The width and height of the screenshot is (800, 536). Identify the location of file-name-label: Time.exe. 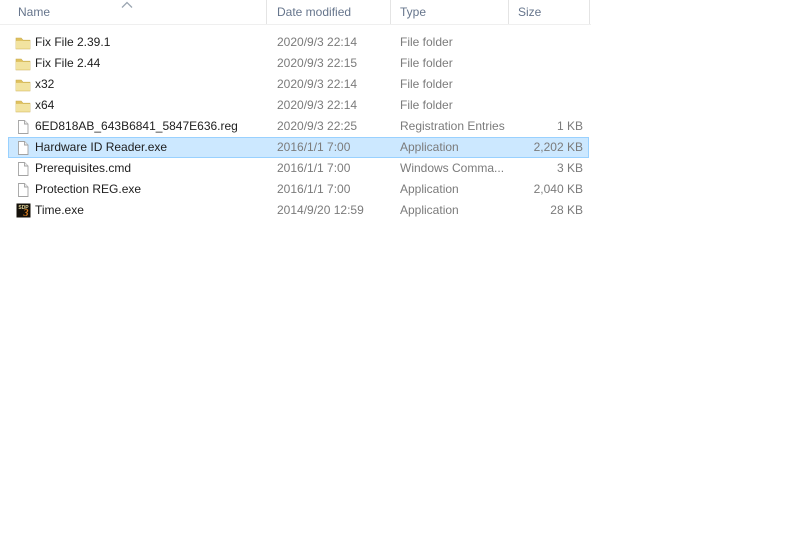
(59, 210).